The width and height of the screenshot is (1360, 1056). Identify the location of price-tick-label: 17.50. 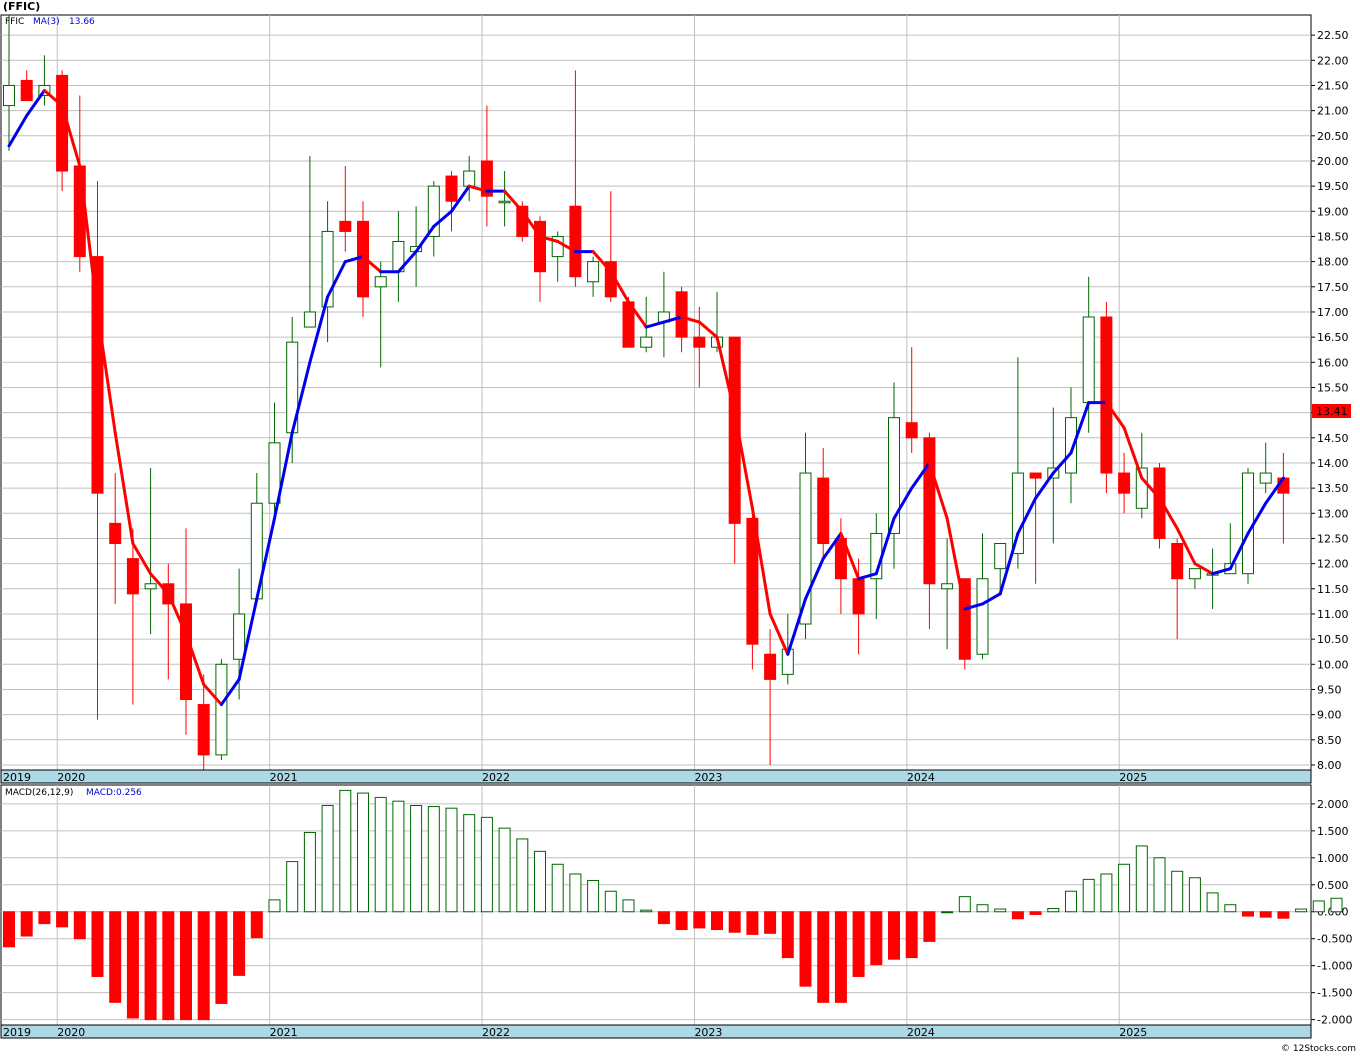
(1333, 287).